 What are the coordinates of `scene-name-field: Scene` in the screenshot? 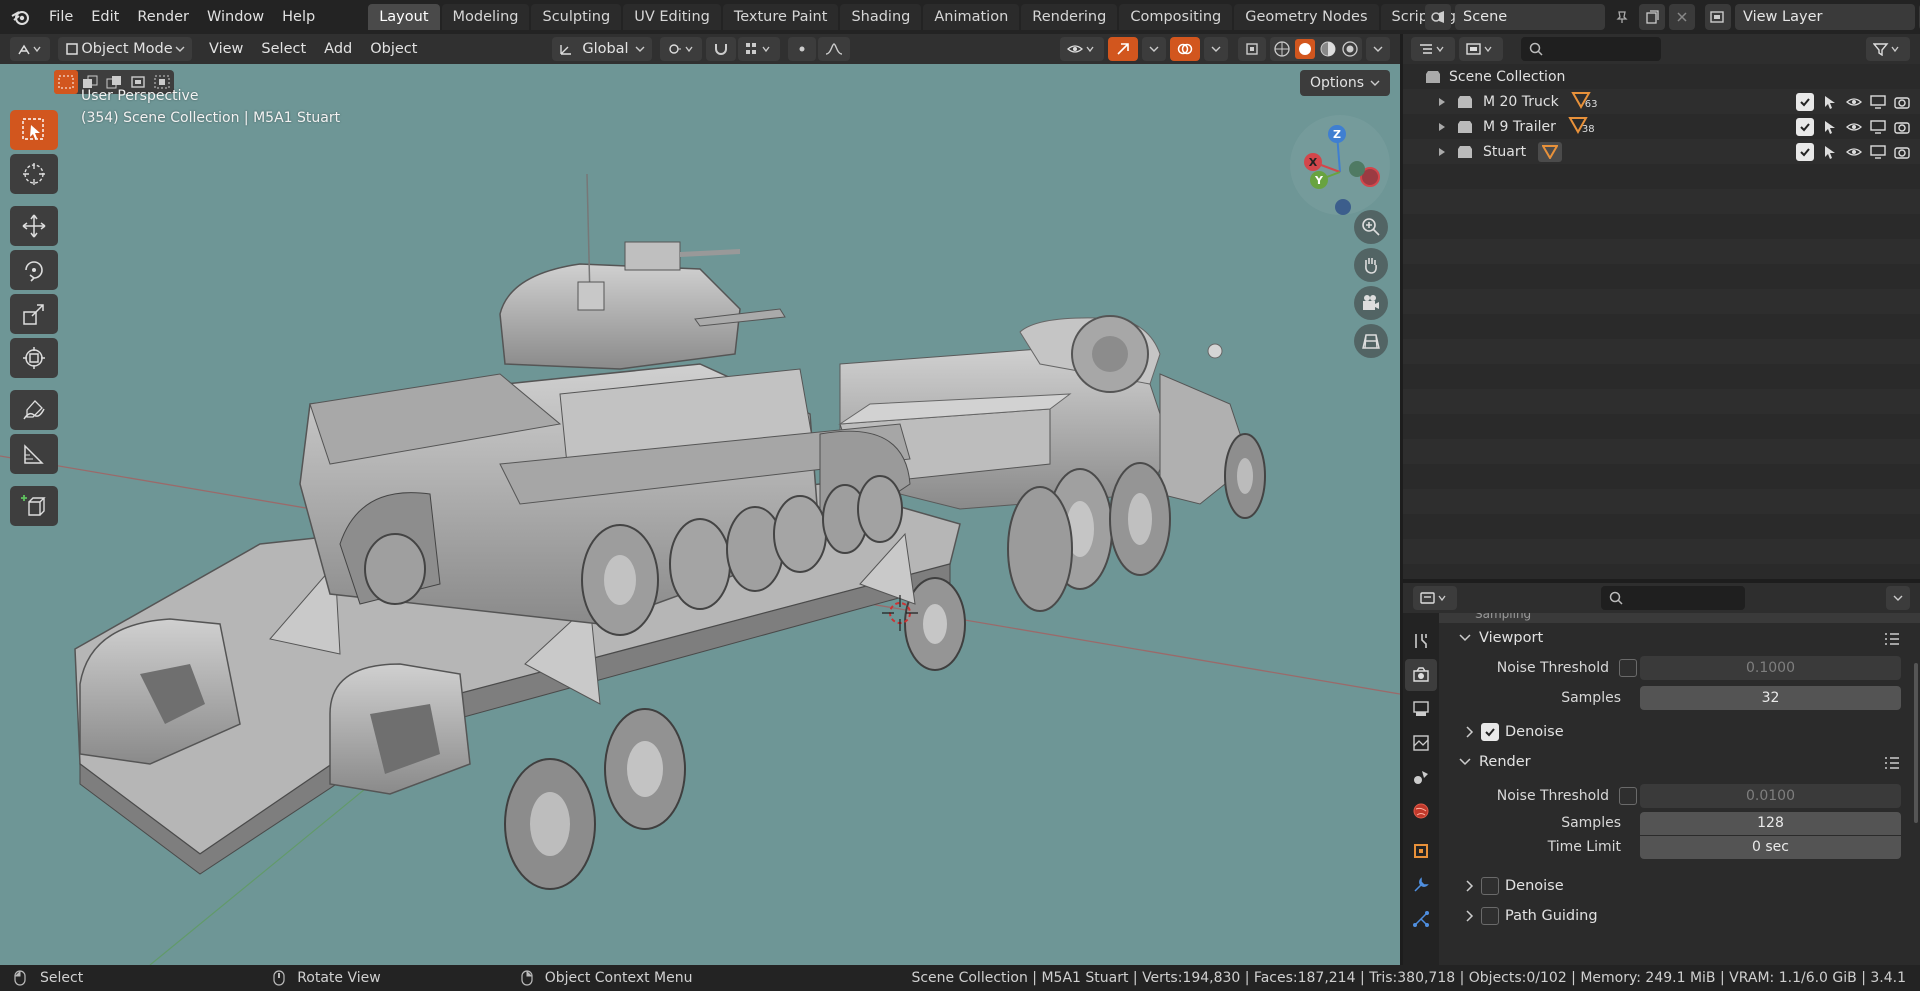 It's located at (1530, 17).